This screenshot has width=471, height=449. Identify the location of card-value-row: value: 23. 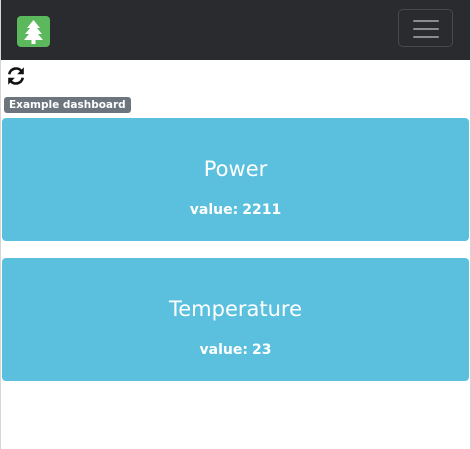
(235, 350).